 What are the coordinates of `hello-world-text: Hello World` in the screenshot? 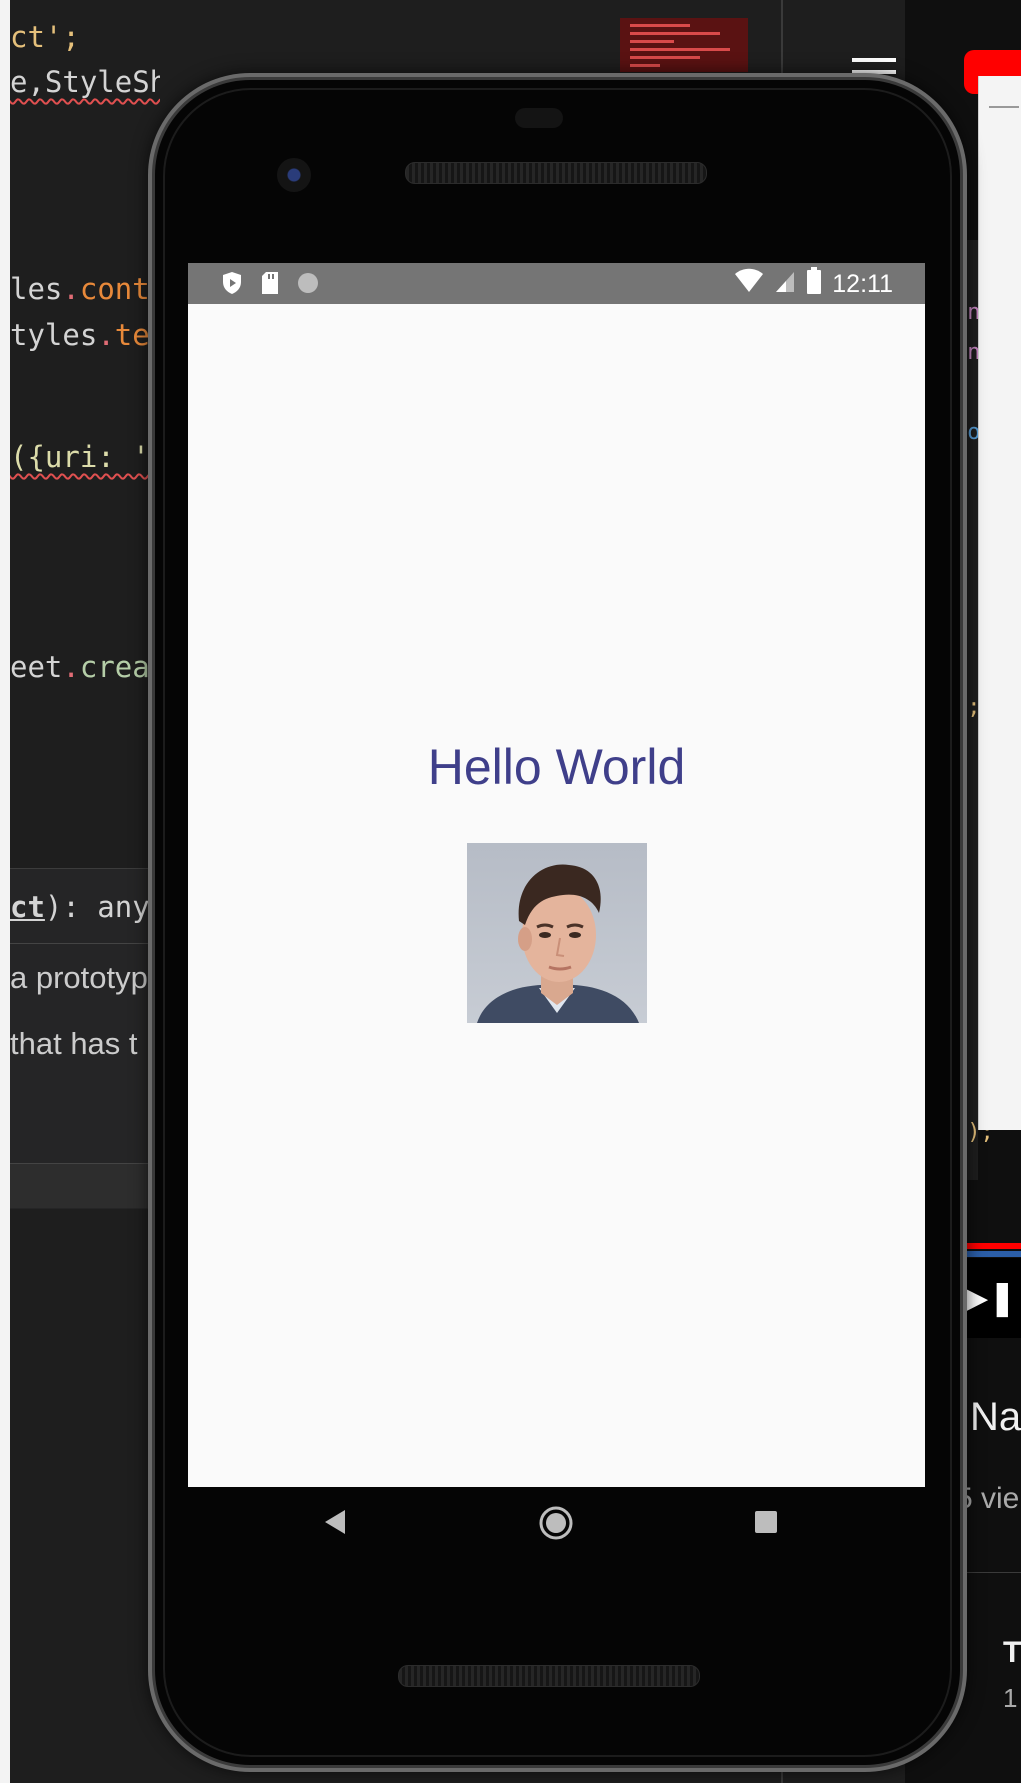 It's located at (556, 767).